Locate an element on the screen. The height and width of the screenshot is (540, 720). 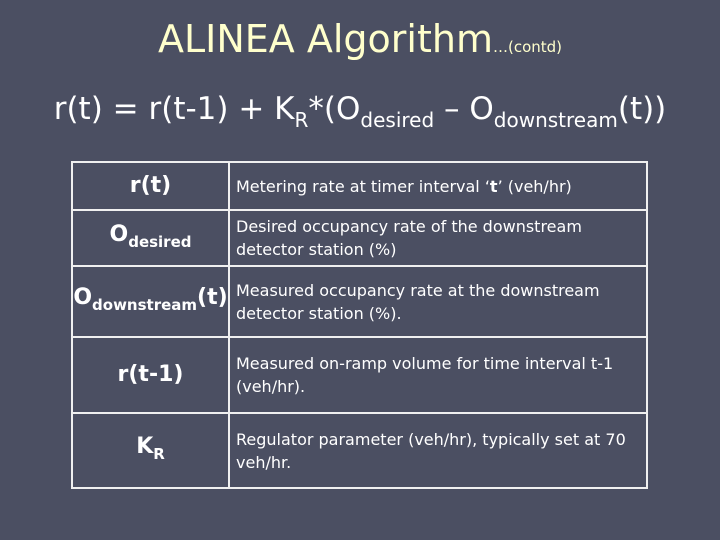
symbol-subscript: desired is located at coordinates (160, 241).